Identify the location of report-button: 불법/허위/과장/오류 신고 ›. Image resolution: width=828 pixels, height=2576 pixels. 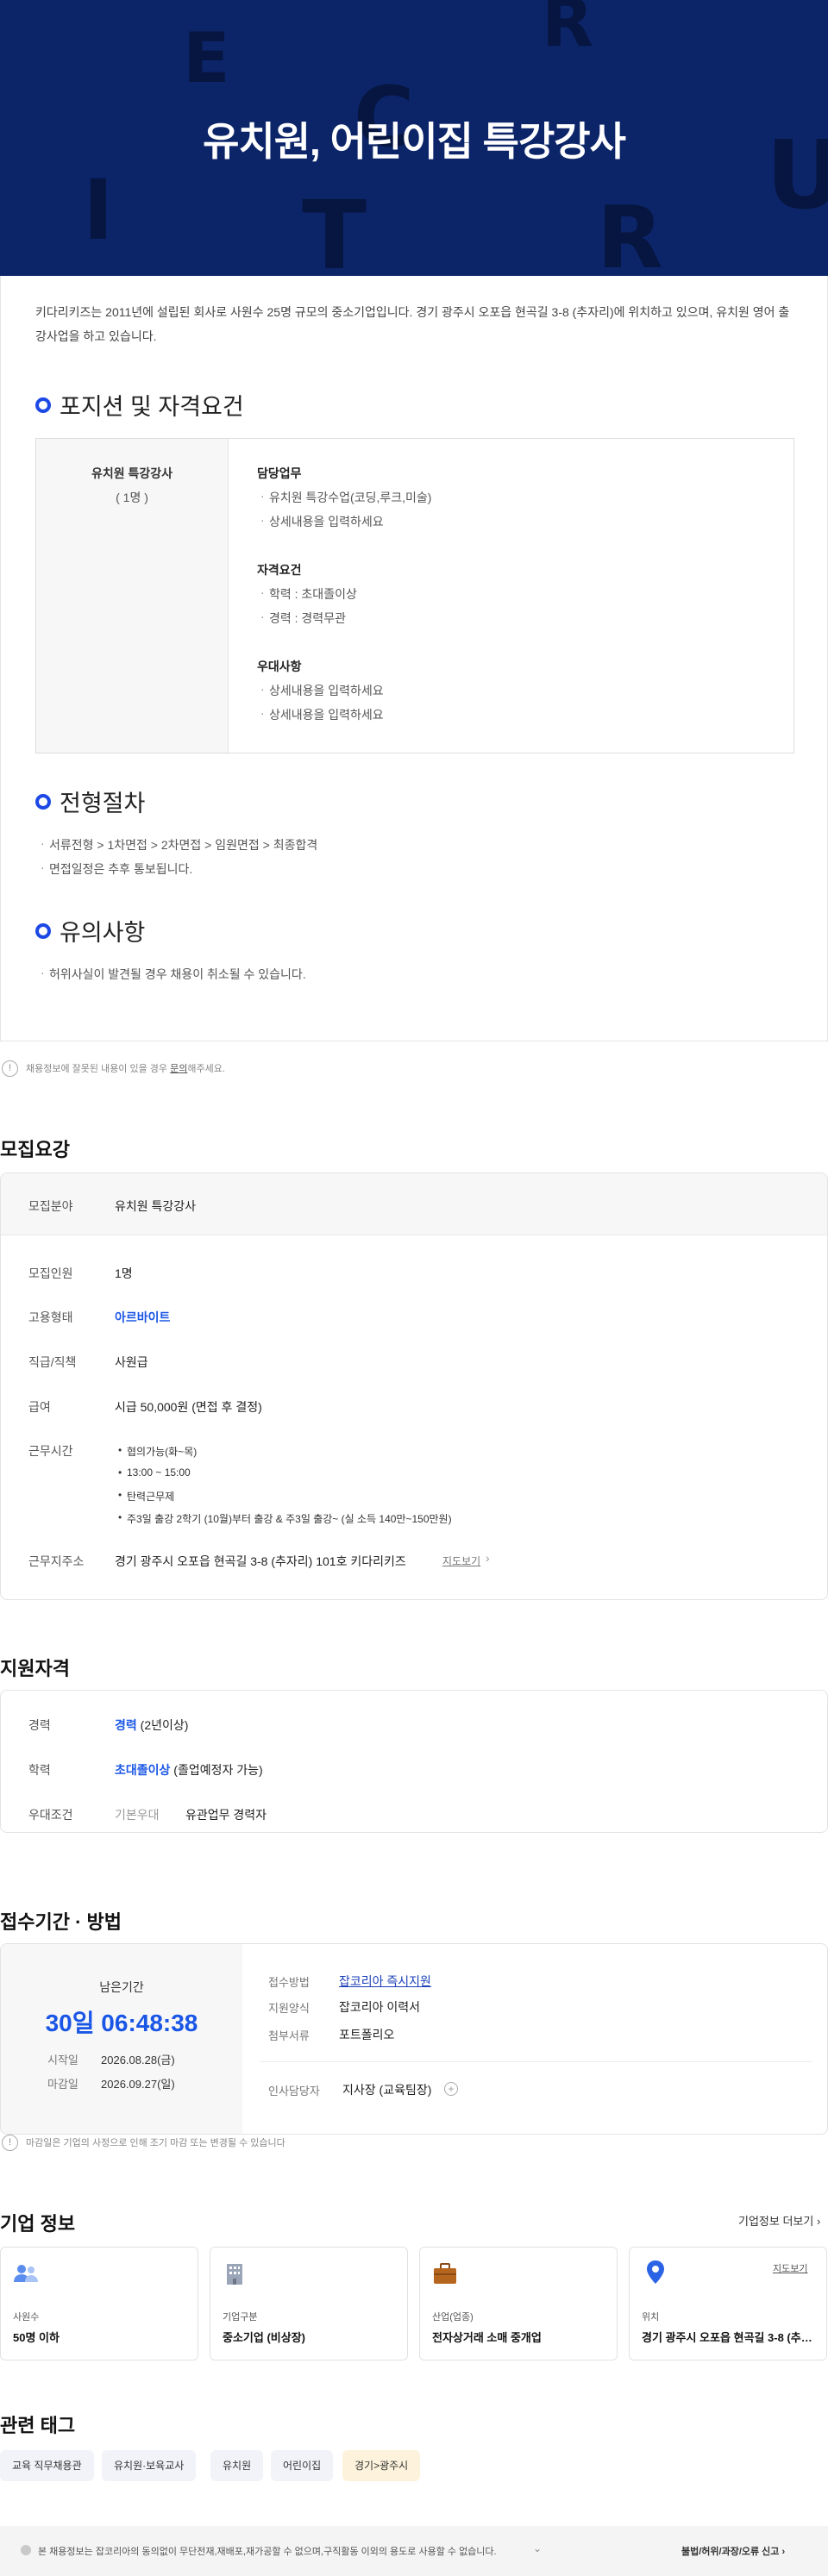
(733, 2551).